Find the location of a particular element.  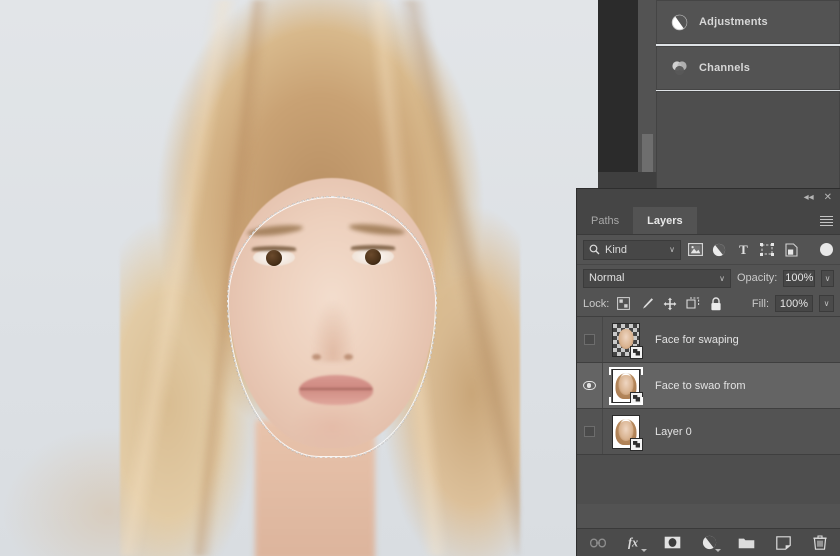

fill-stepper: ∨ is located at coordinates (826, 303).